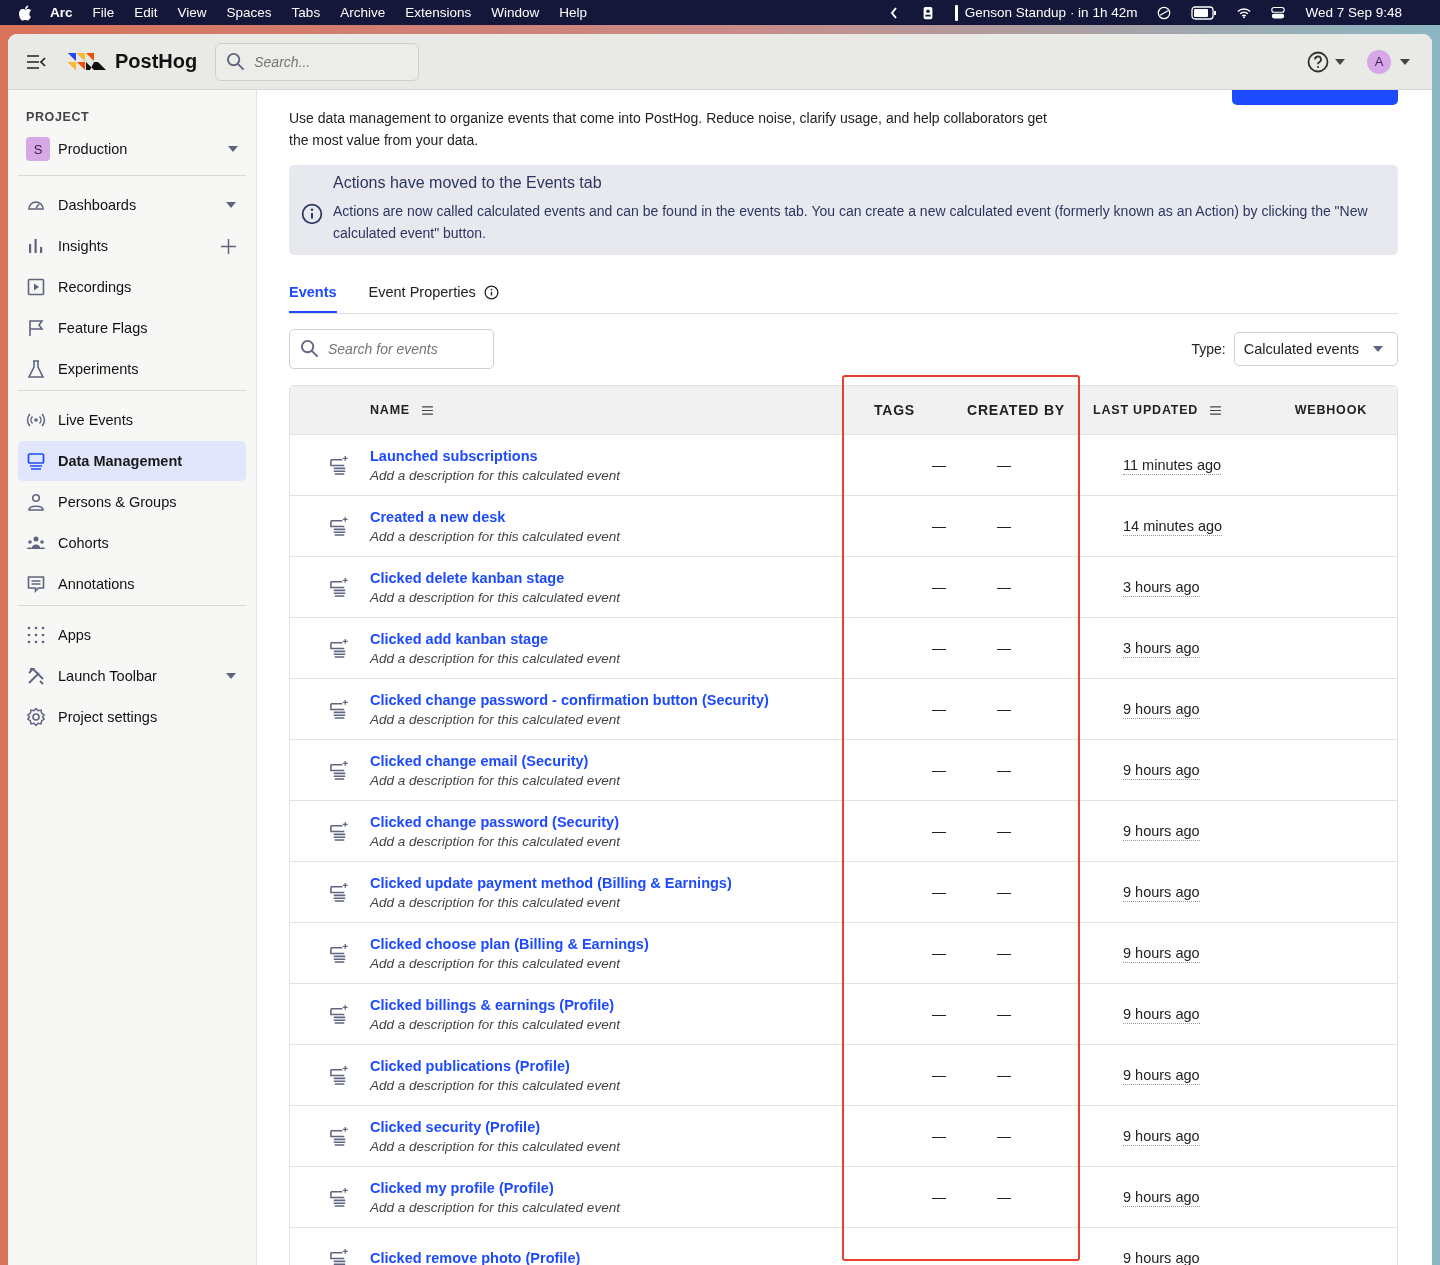 The height and width of the screenshot is (1265, 1440). What do you see at coordinates (1204, 12) in the screenshot?
I see `battery-icon` at bounding box center [1204, 12].